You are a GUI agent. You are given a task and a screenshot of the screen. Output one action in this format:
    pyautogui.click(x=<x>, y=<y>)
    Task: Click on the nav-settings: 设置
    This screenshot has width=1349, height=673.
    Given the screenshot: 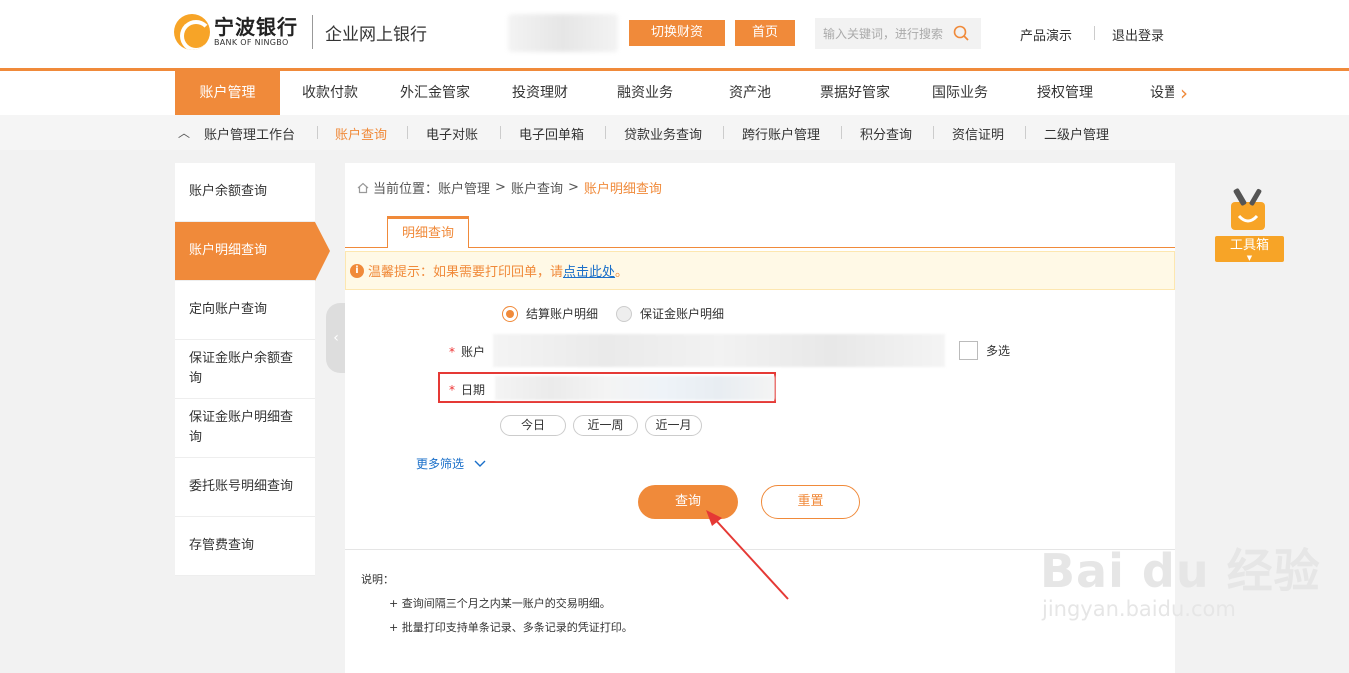 What is the action you would take?
    pyautogui.click(x=1162, y=93)
    